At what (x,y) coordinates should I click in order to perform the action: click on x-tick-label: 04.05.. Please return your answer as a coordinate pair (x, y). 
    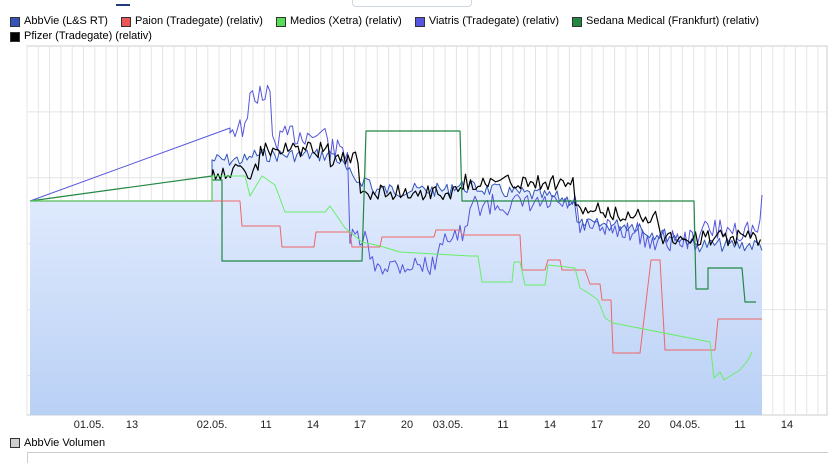
    Looking at the image, I should click on (685, 425).